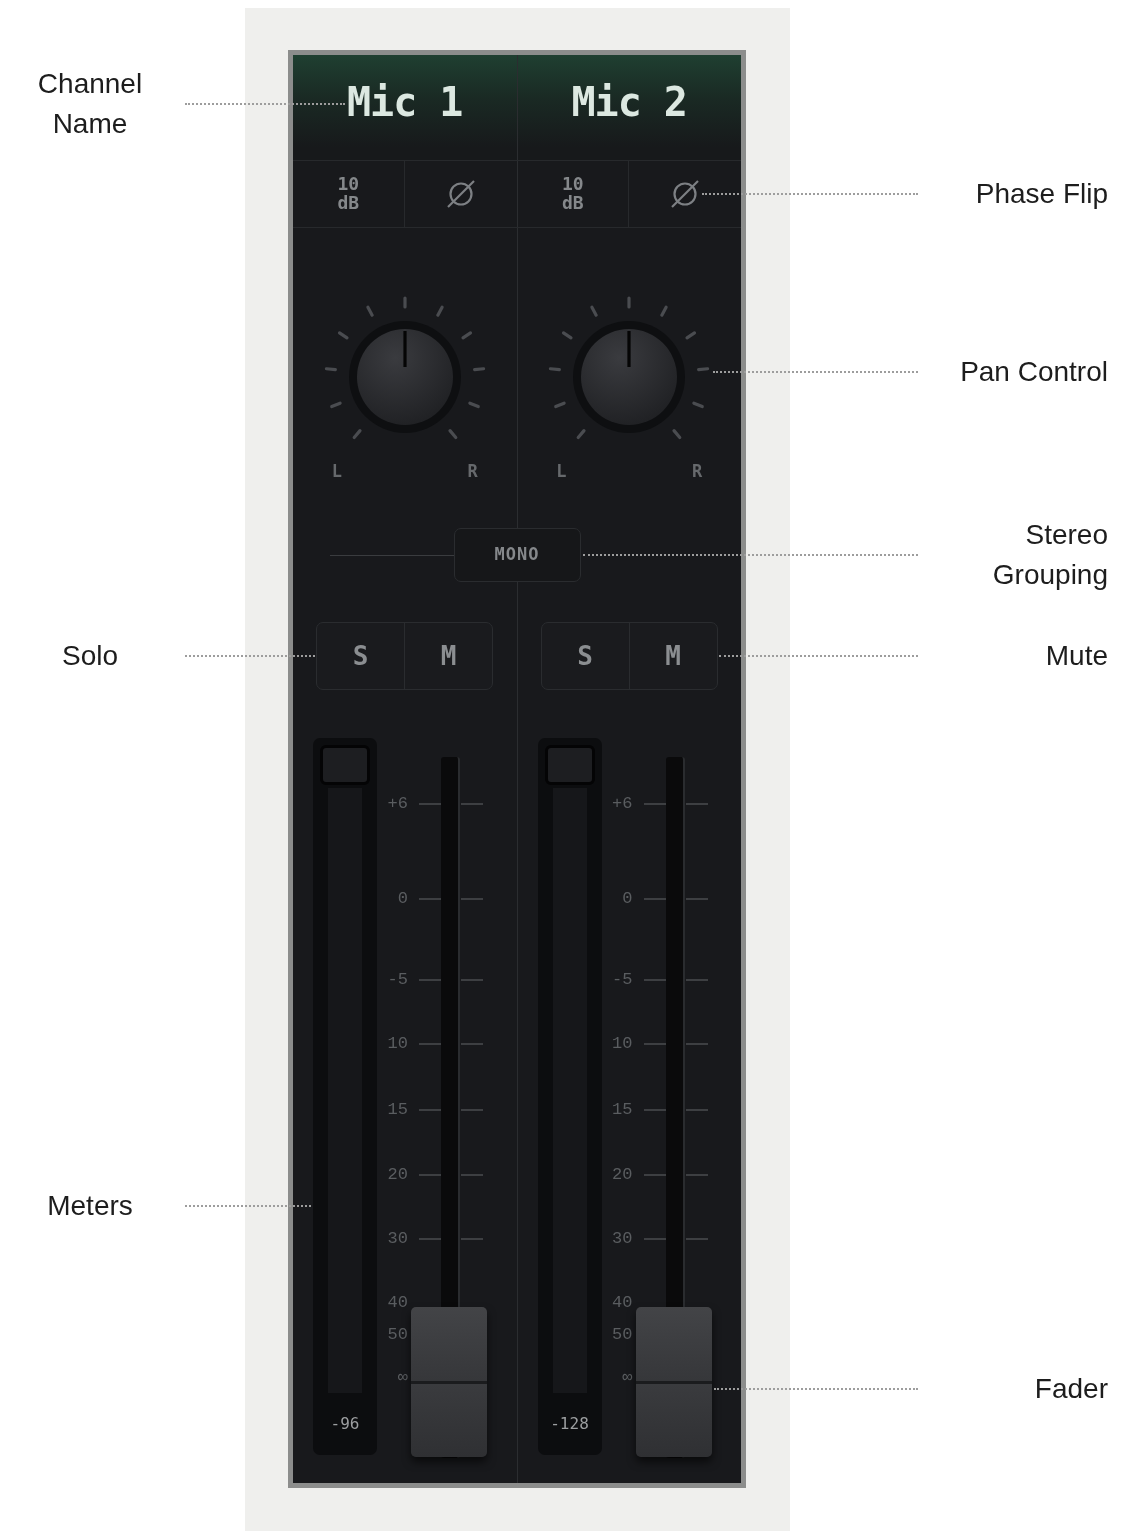 The width and height of the screenshot is (1126, 1531). I want to click on mono-button: MONO, so click(517, 555).